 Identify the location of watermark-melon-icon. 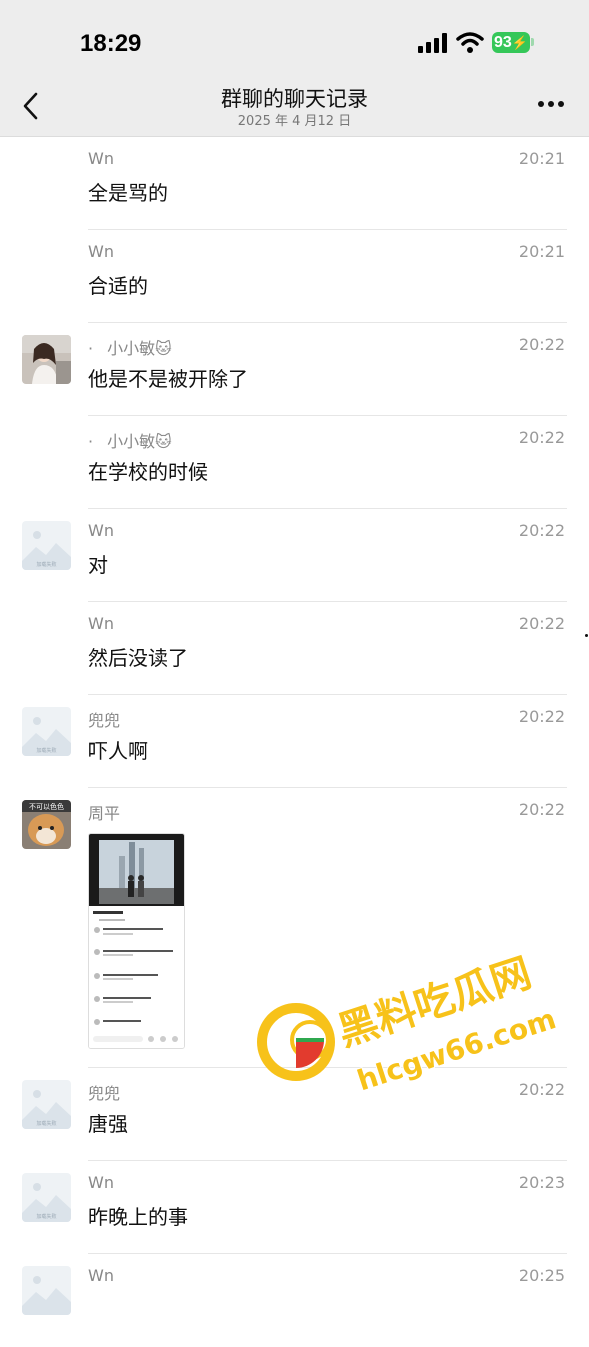
(296, 1042).